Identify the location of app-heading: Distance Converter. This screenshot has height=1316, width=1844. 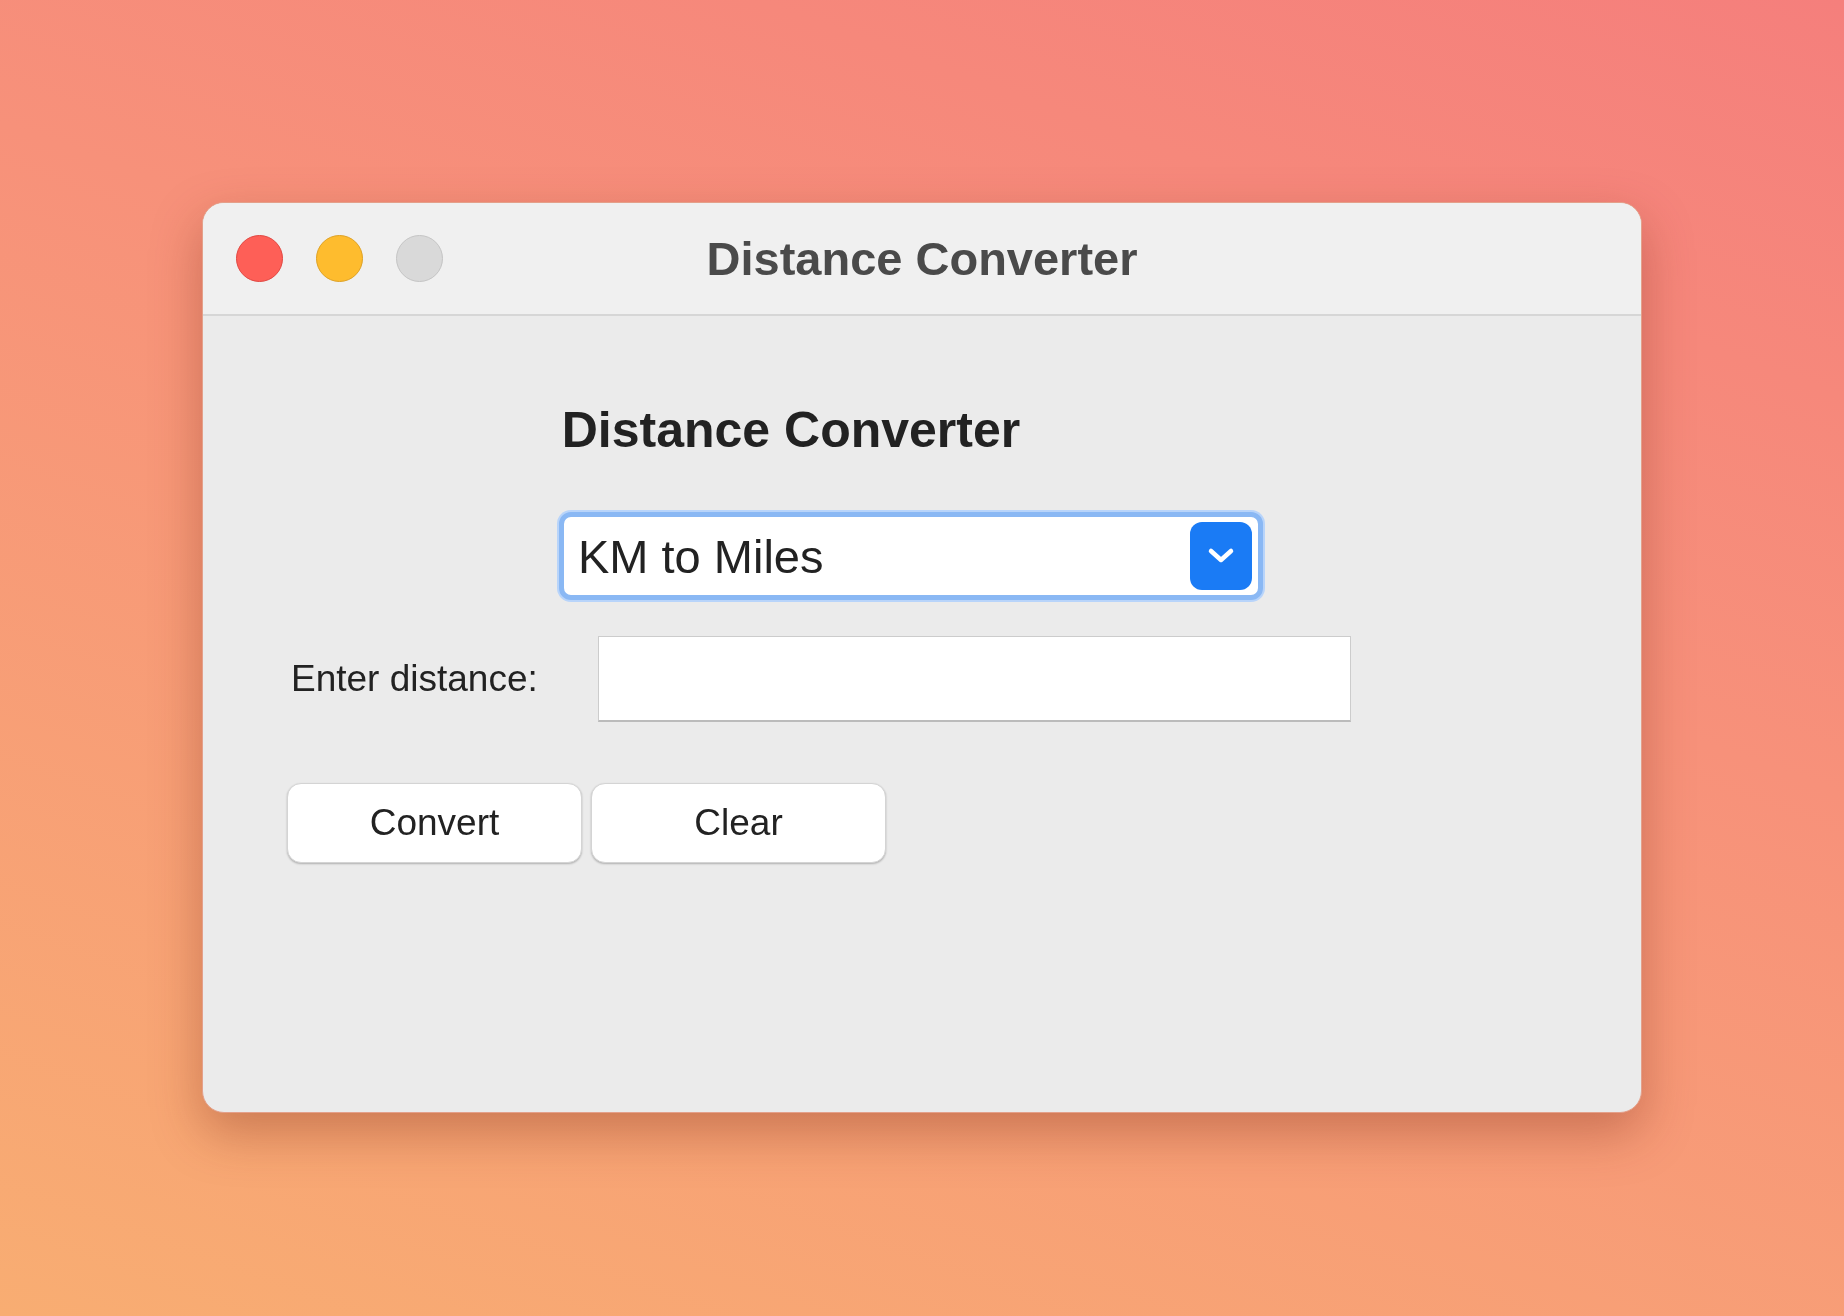
(791, 430).